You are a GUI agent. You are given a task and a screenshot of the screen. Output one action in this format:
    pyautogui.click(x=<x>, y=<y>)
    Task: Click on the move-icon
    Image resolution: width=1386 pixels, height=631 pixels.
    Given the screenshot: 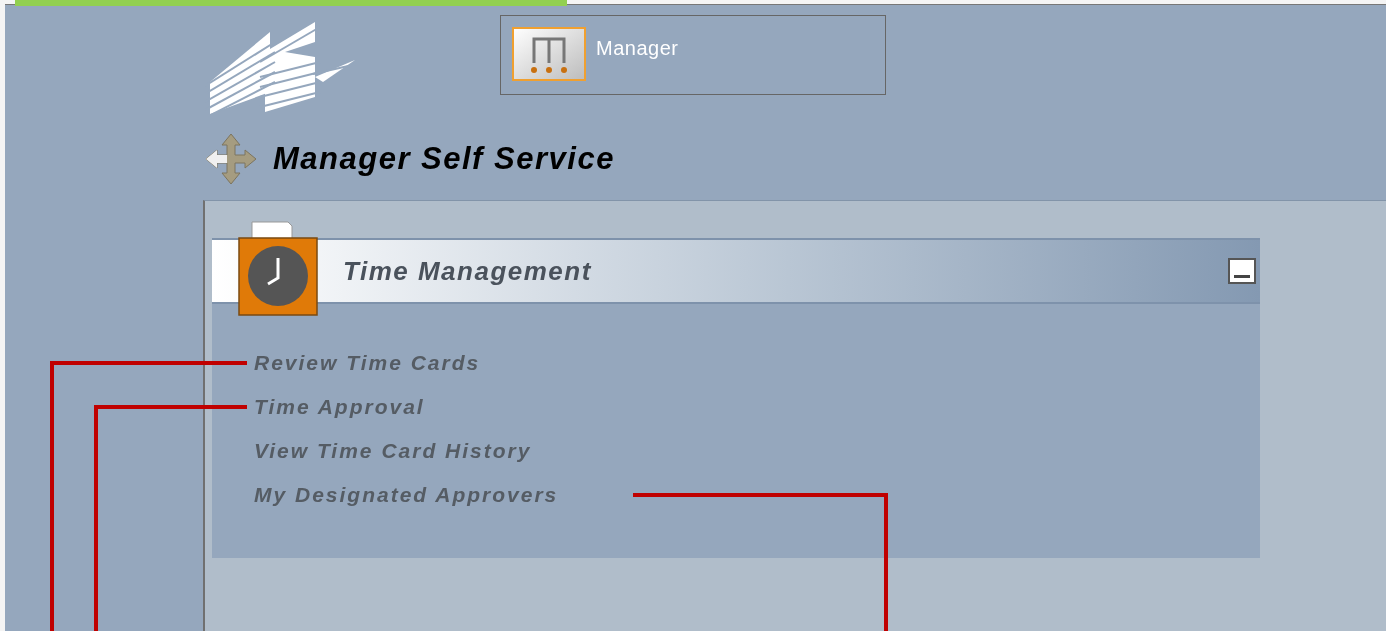 What is the action you would take?
    pyautogui.click(x=231, y=159)
    